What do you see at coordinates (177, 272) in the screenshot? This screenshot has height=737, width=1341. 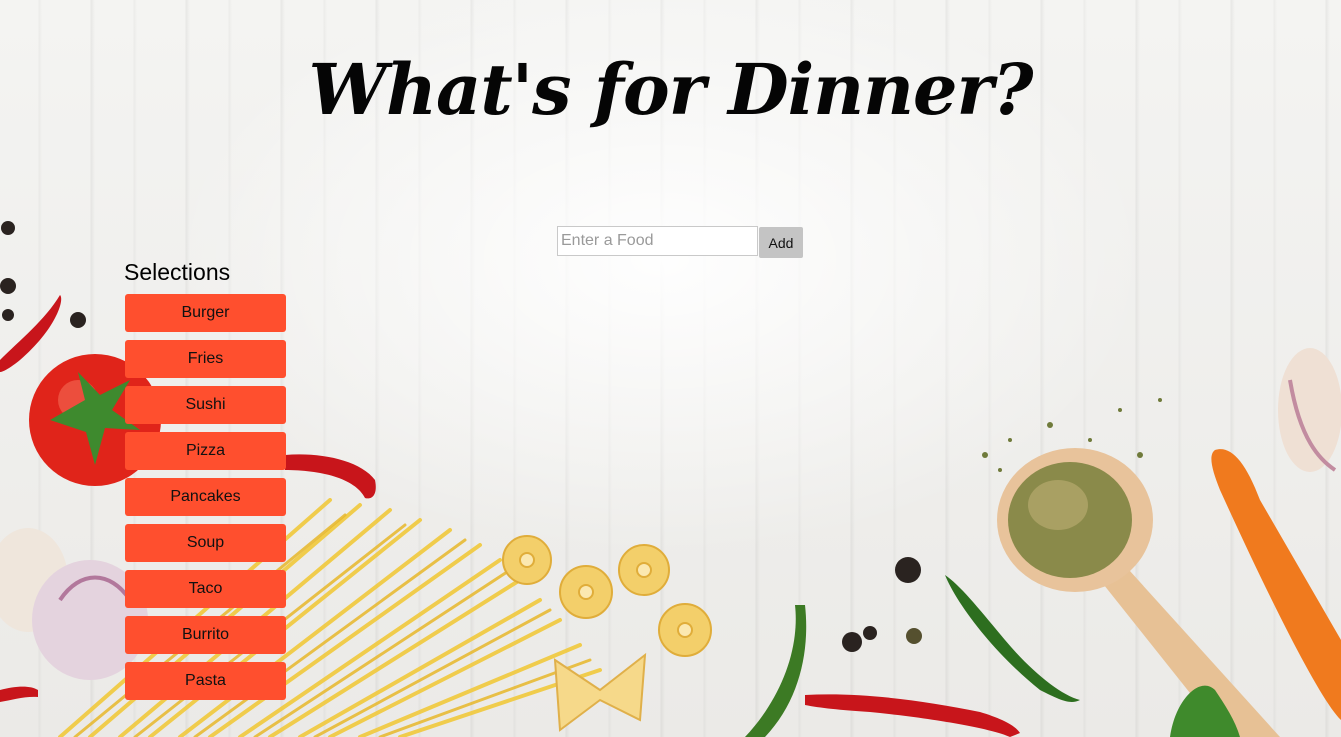 I see `selections-heading: Selections` at bounding box center [177, 272].